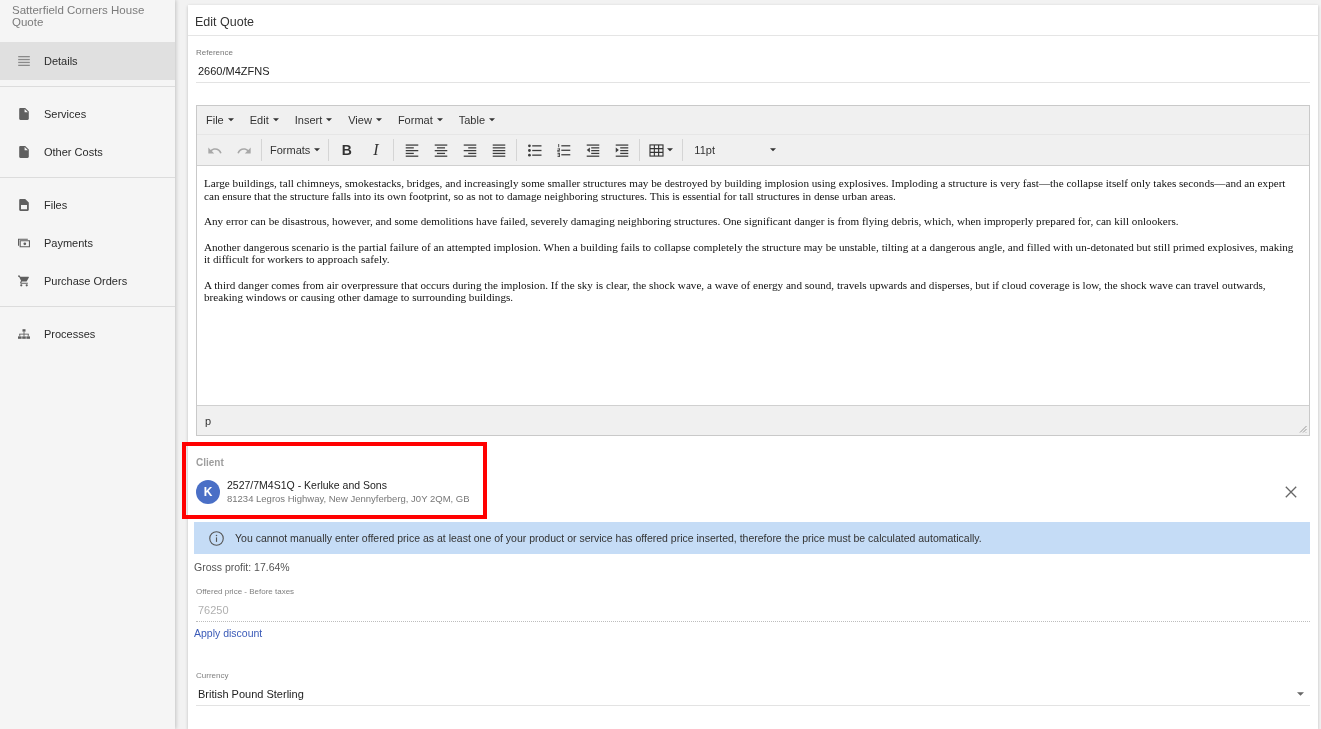 The height and width of the screenshot is (729, 1321). I want to click on card-title: Edit Quote, so click(225, 22).